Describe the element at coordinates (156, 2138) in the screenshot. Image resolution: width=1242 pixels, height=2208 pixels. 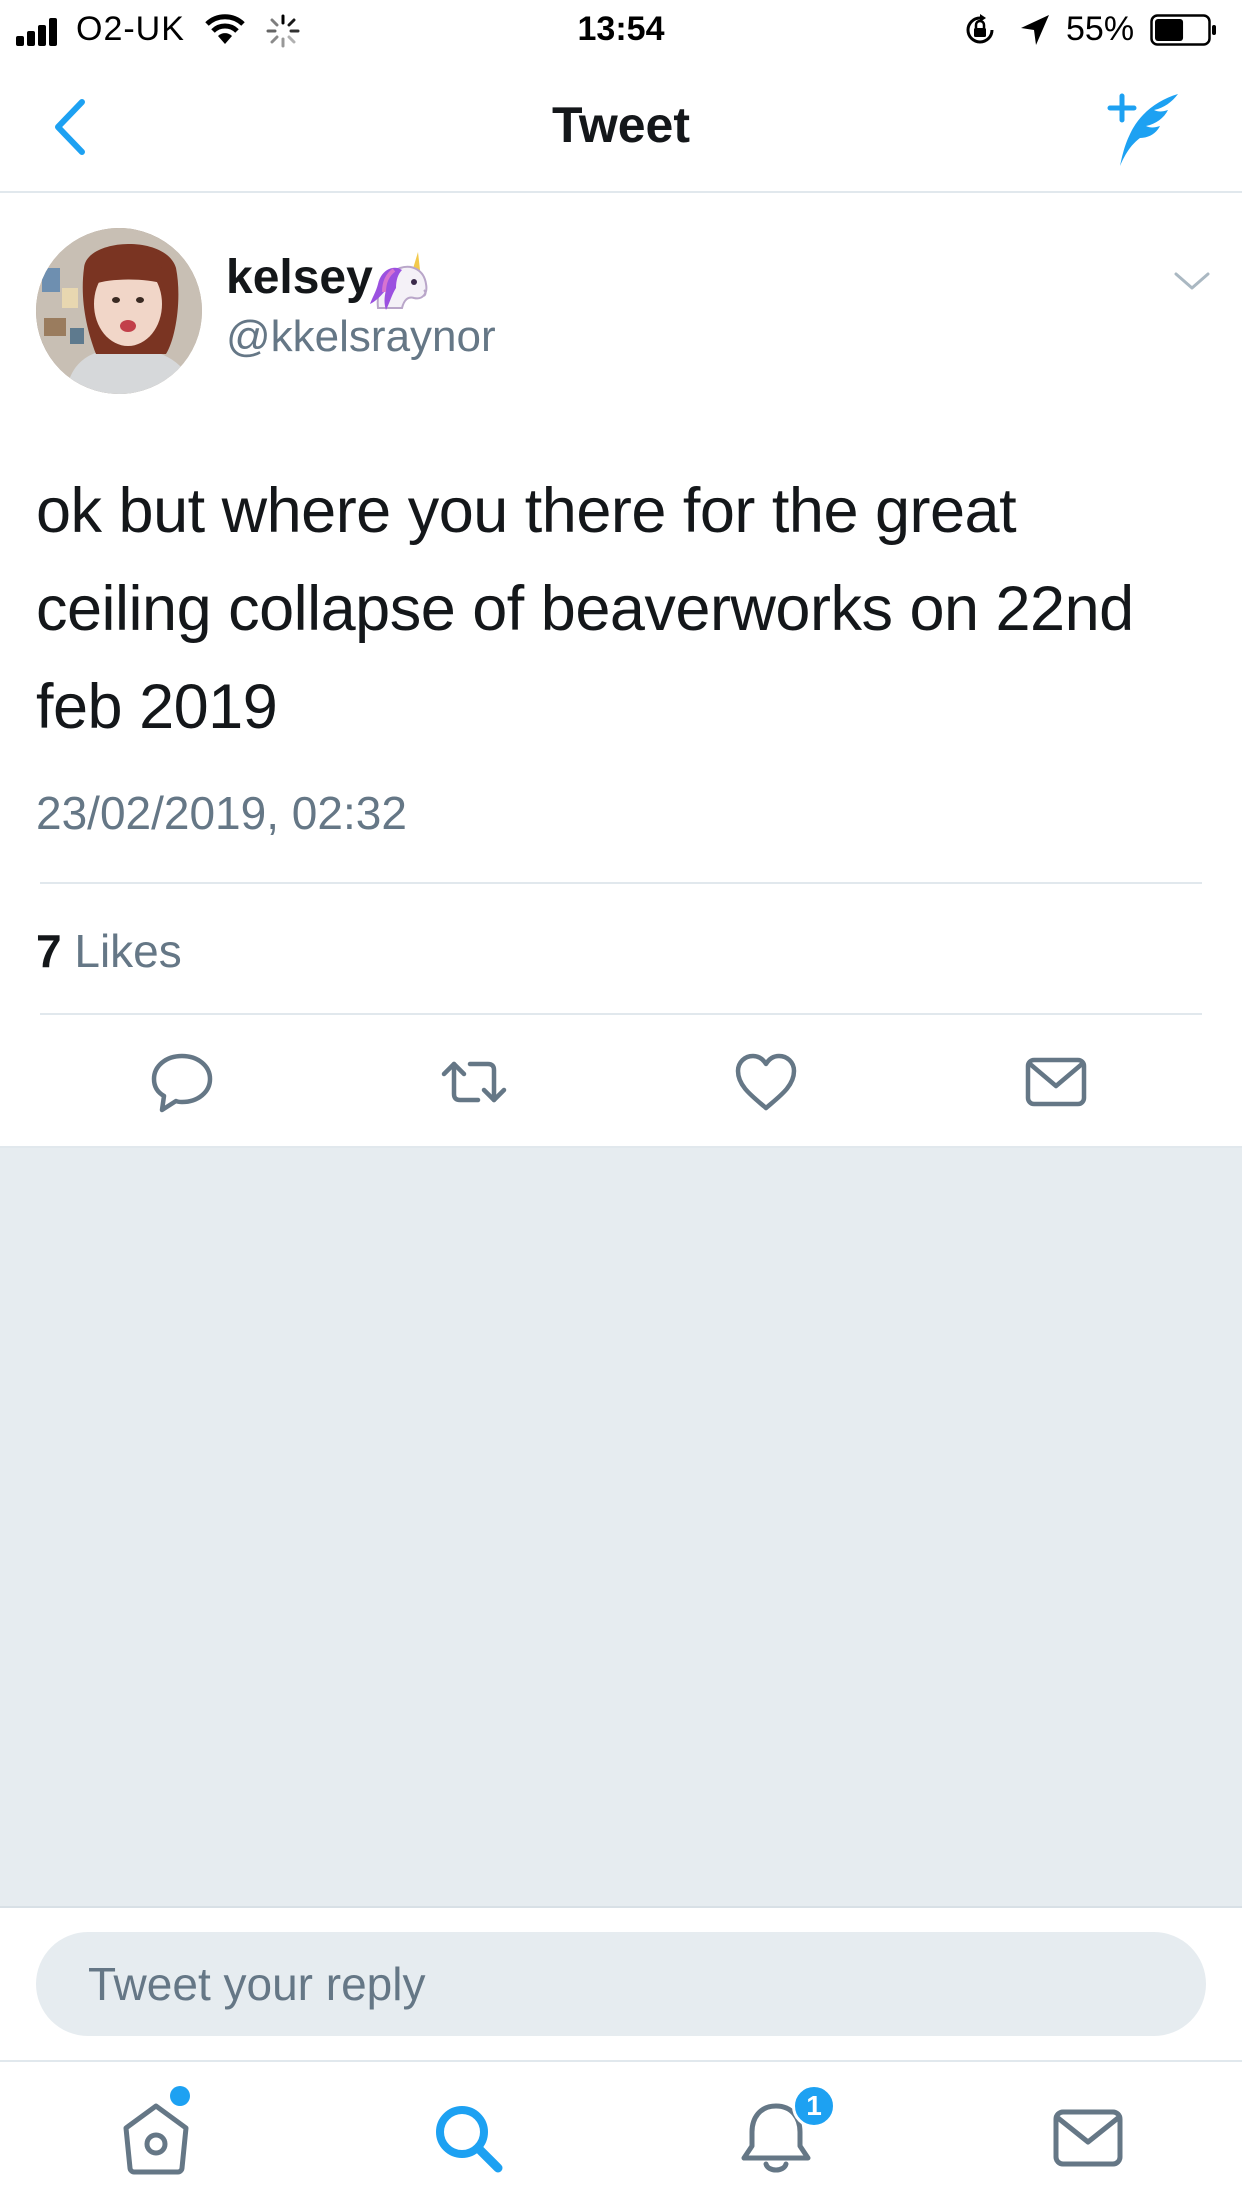
I see `home-icon` at that location.